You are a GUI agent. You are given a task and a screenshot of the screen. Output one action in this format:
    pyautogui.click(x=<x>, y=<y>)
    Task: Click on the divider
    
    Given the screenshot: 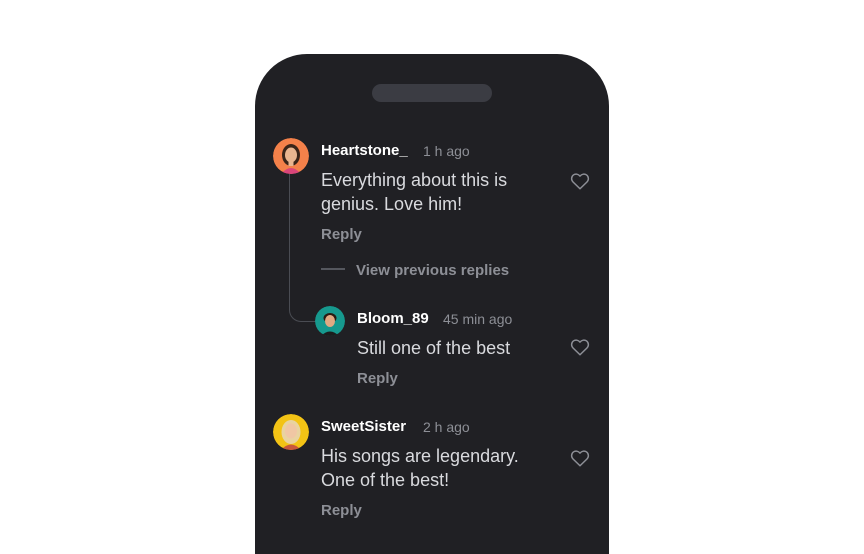 What is the action you would take?
    pyautogui.click(x=333, y=269)
    